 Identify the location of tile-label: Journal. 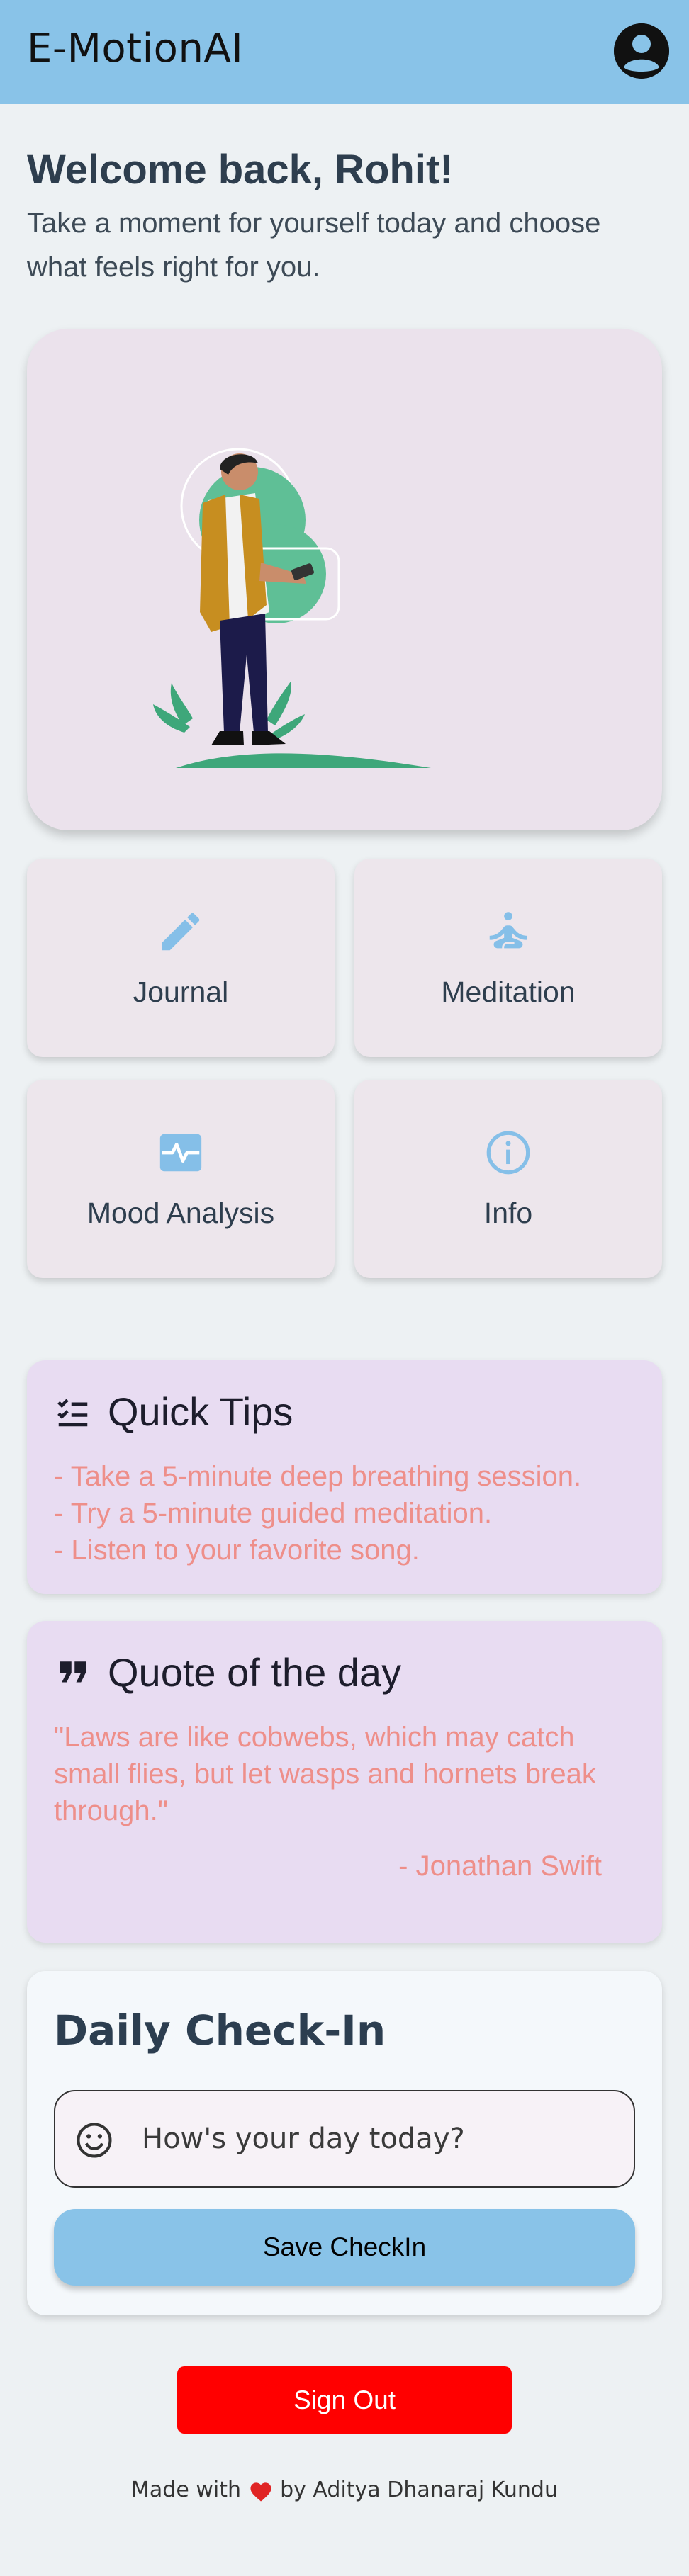
(181, 992).